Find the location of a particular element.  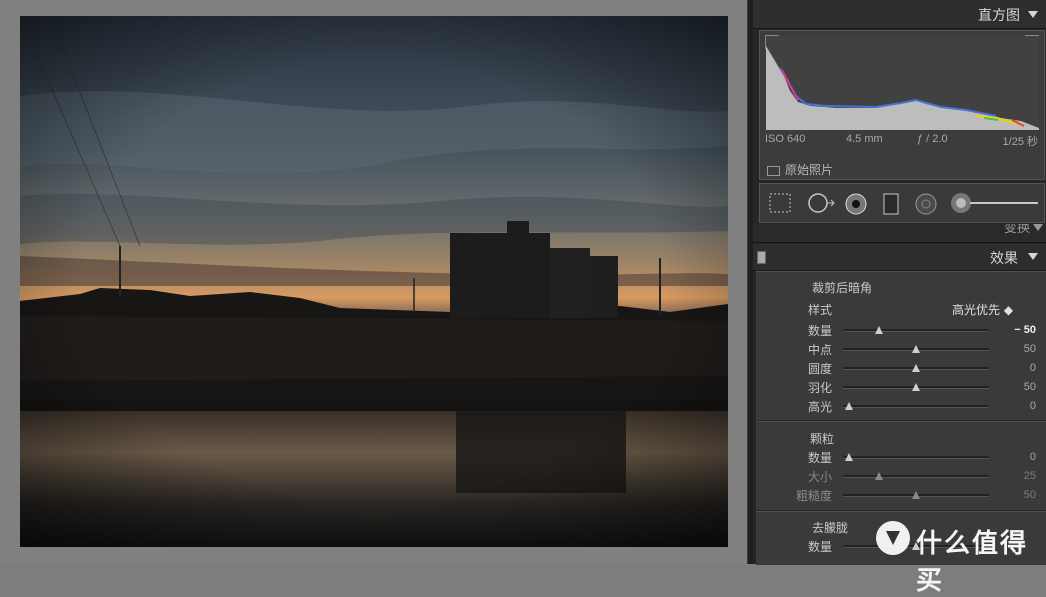

watermark-logo-icon is located at coordinates (893, 538).